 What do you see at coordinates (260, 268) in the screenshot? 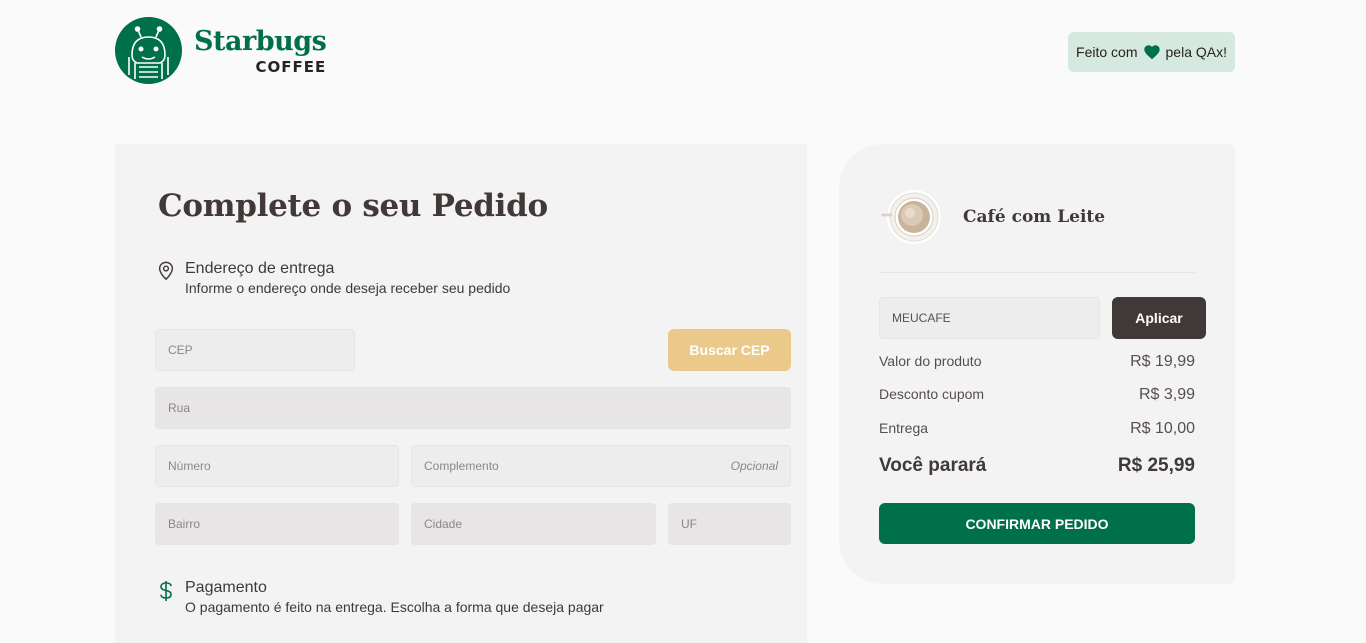
I see `address-heading: Endereço de entrega` at bounding box center [260, 268].